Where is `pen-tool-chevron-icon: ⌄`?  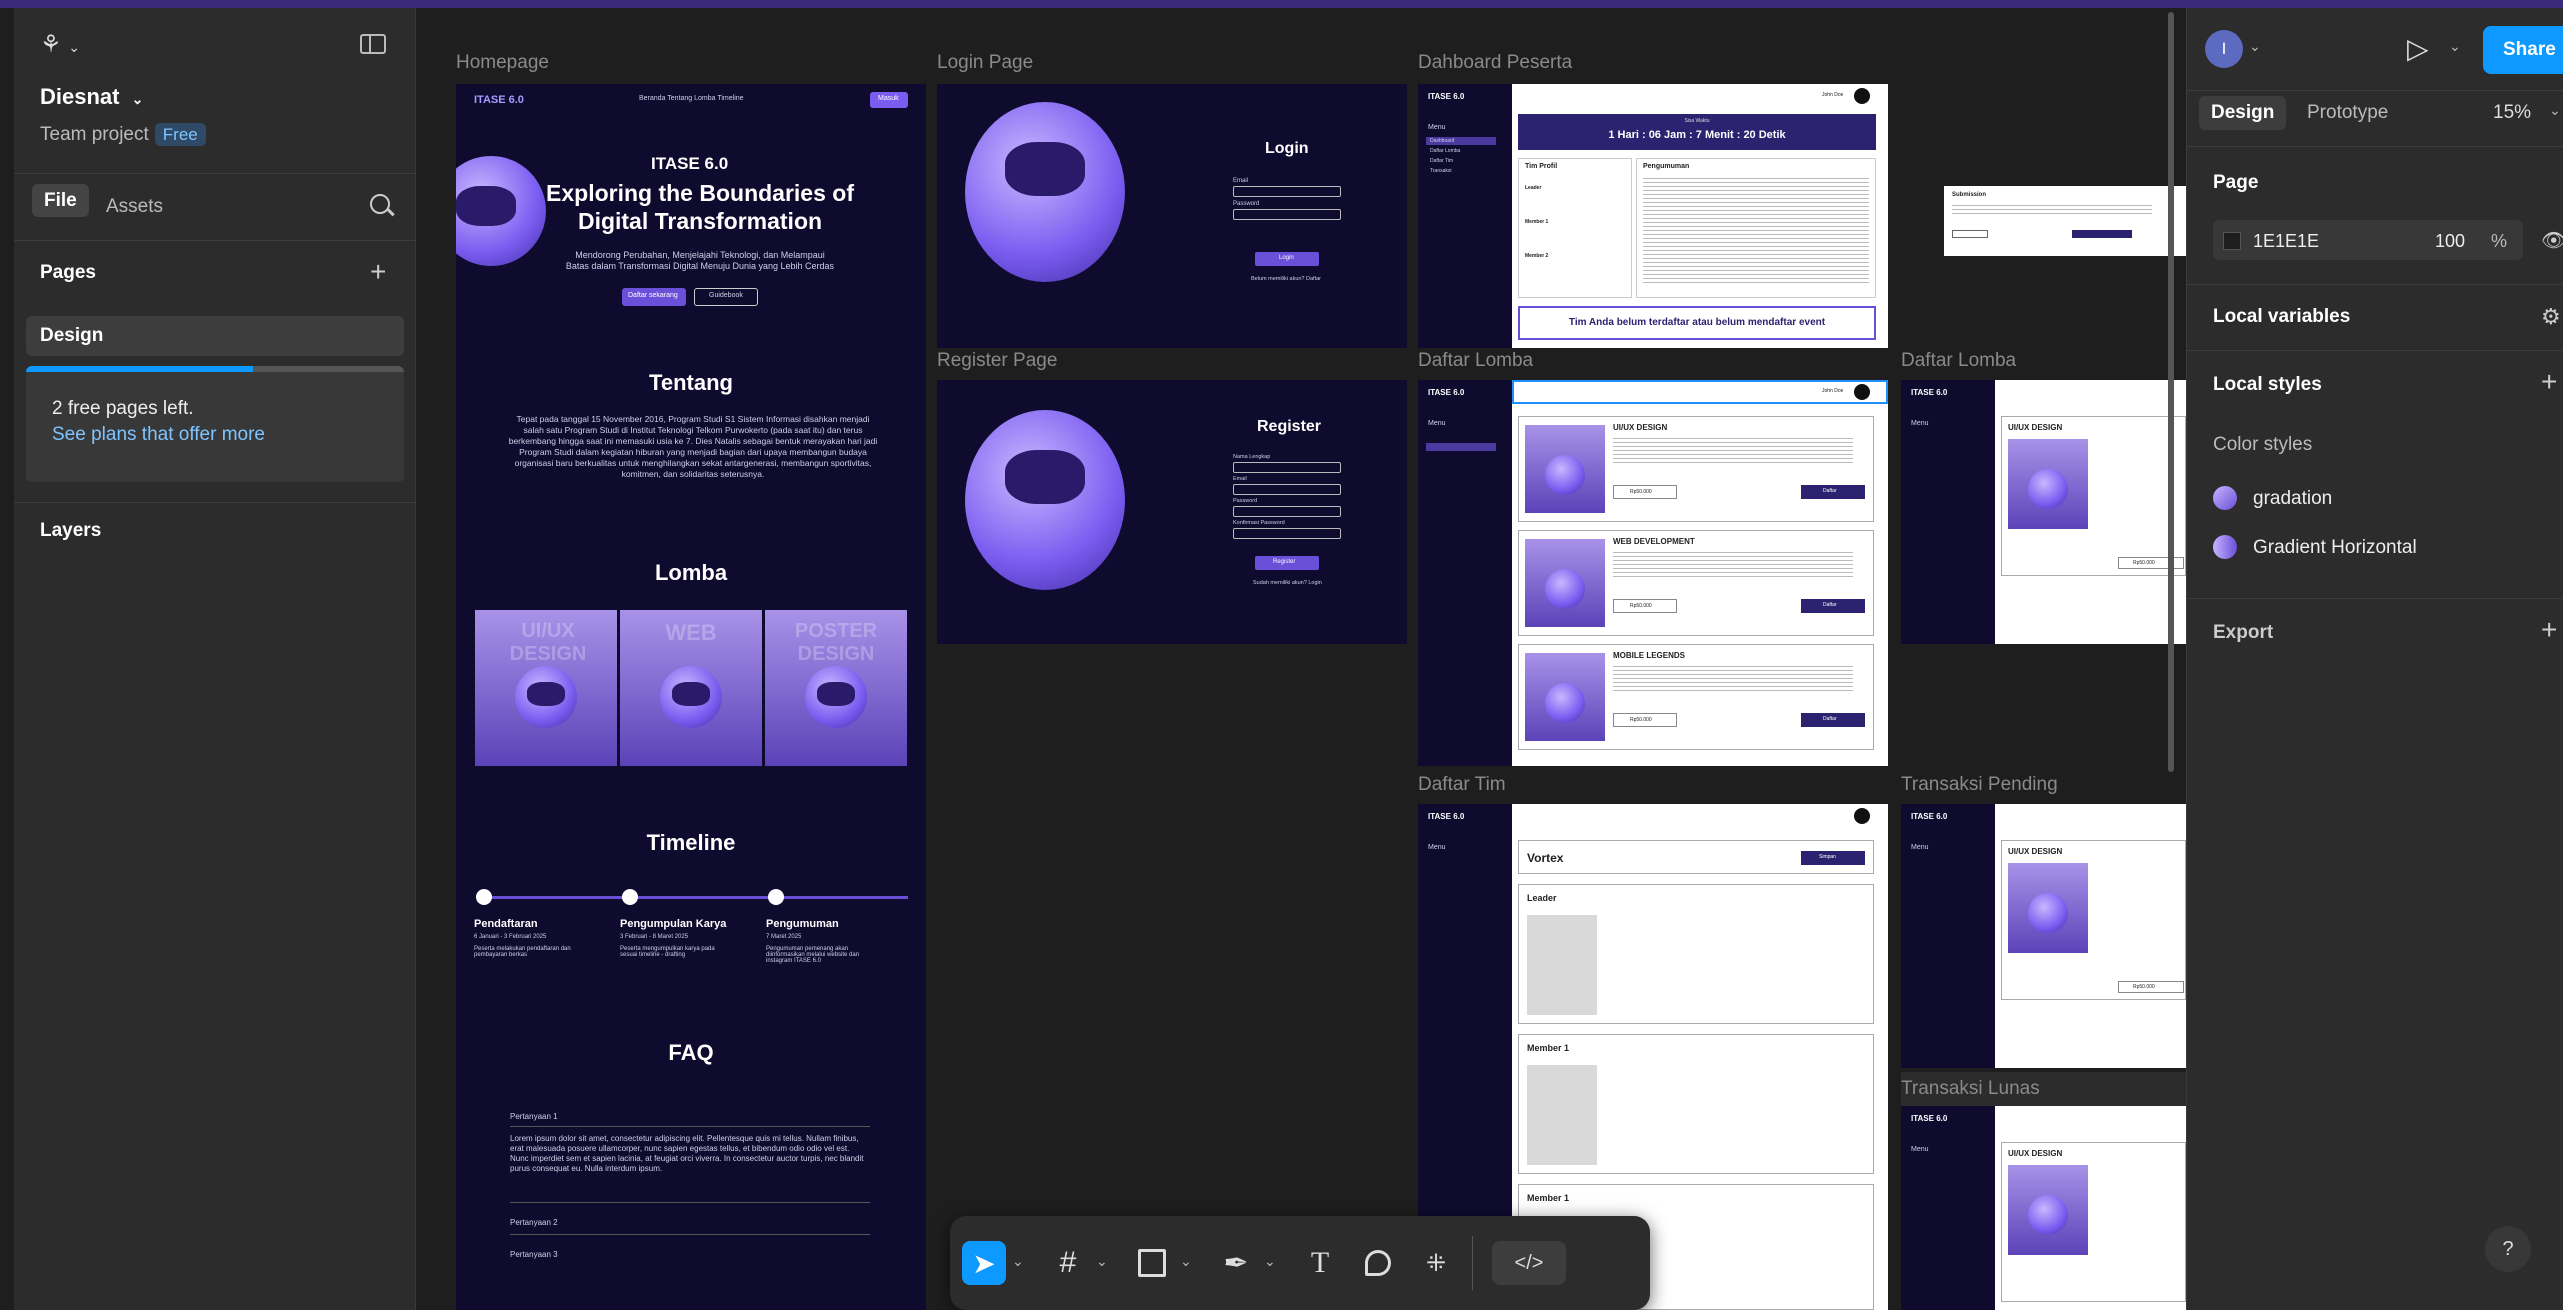 pen-tool-chevron-icon: ⌄ is located at coordinates (1270, 1261).